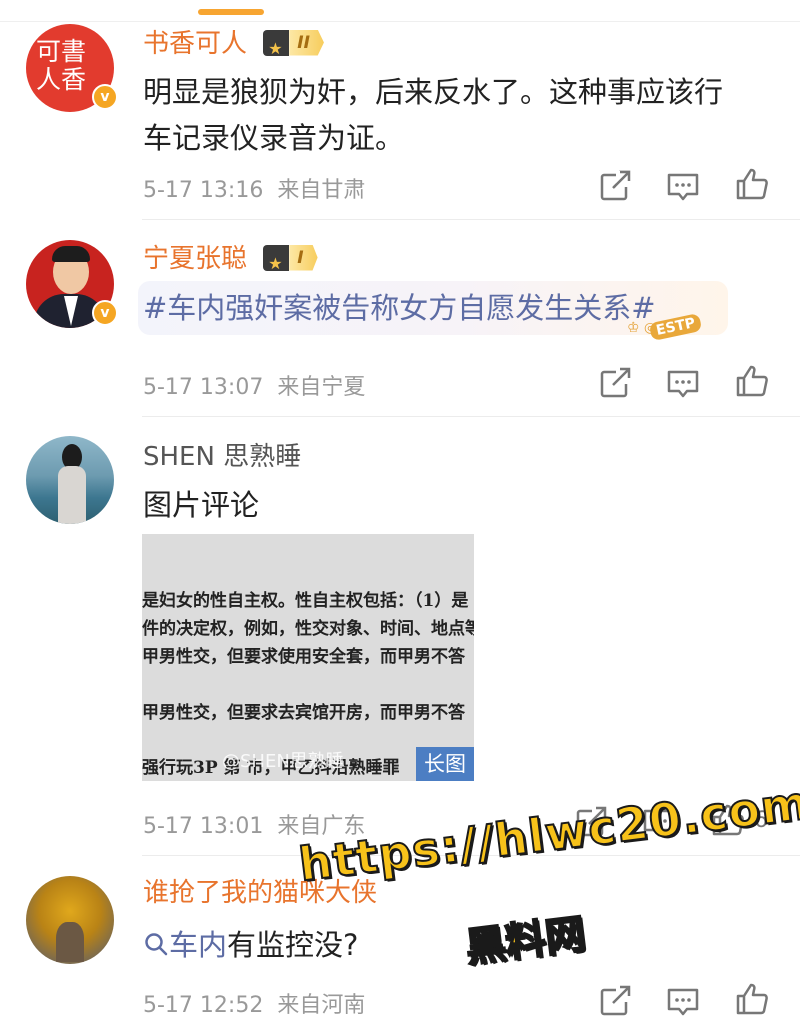 The image size is (800, 1023). I want to click on search-icon, so click(156, 944).